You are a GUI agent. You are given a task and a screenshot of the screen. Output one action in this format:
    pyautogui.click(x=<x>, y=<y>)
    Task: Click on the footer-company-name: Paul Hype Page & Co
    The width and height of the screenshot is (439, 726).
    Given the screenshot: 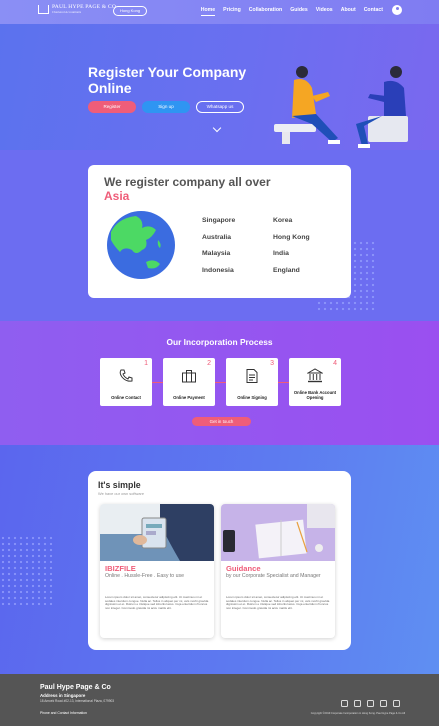 What is the action you would take?
    pyautogui.click(x=75, y=687)
    